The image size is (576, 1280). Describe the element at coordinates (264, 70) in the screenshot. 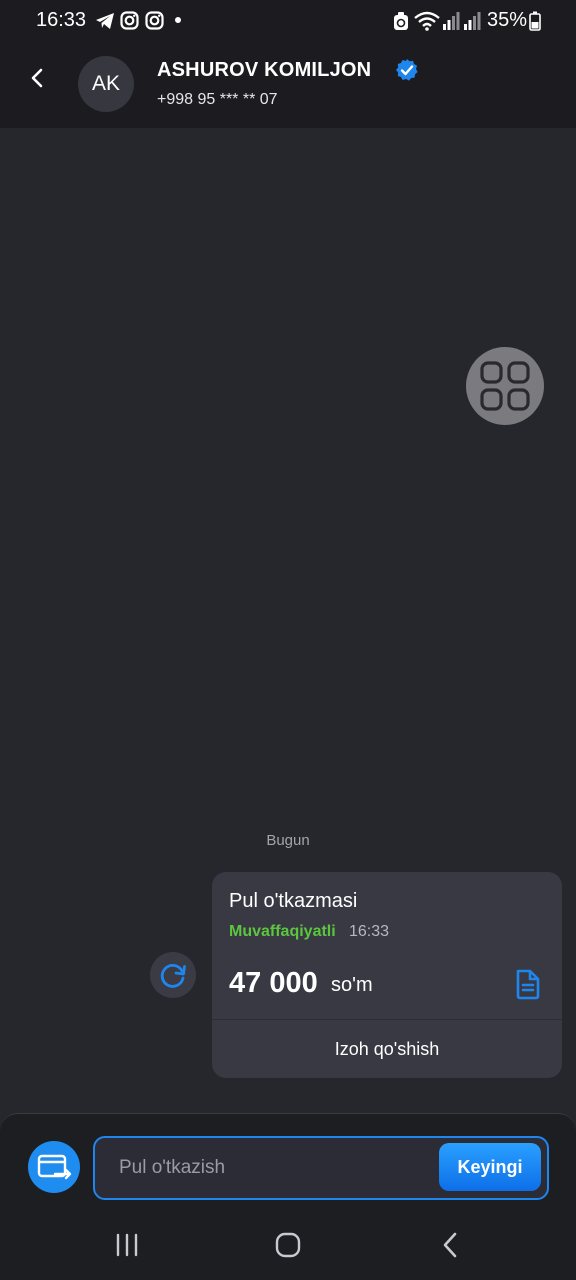

I see `contact-name: ASHUROV KOMILJON` at that location.